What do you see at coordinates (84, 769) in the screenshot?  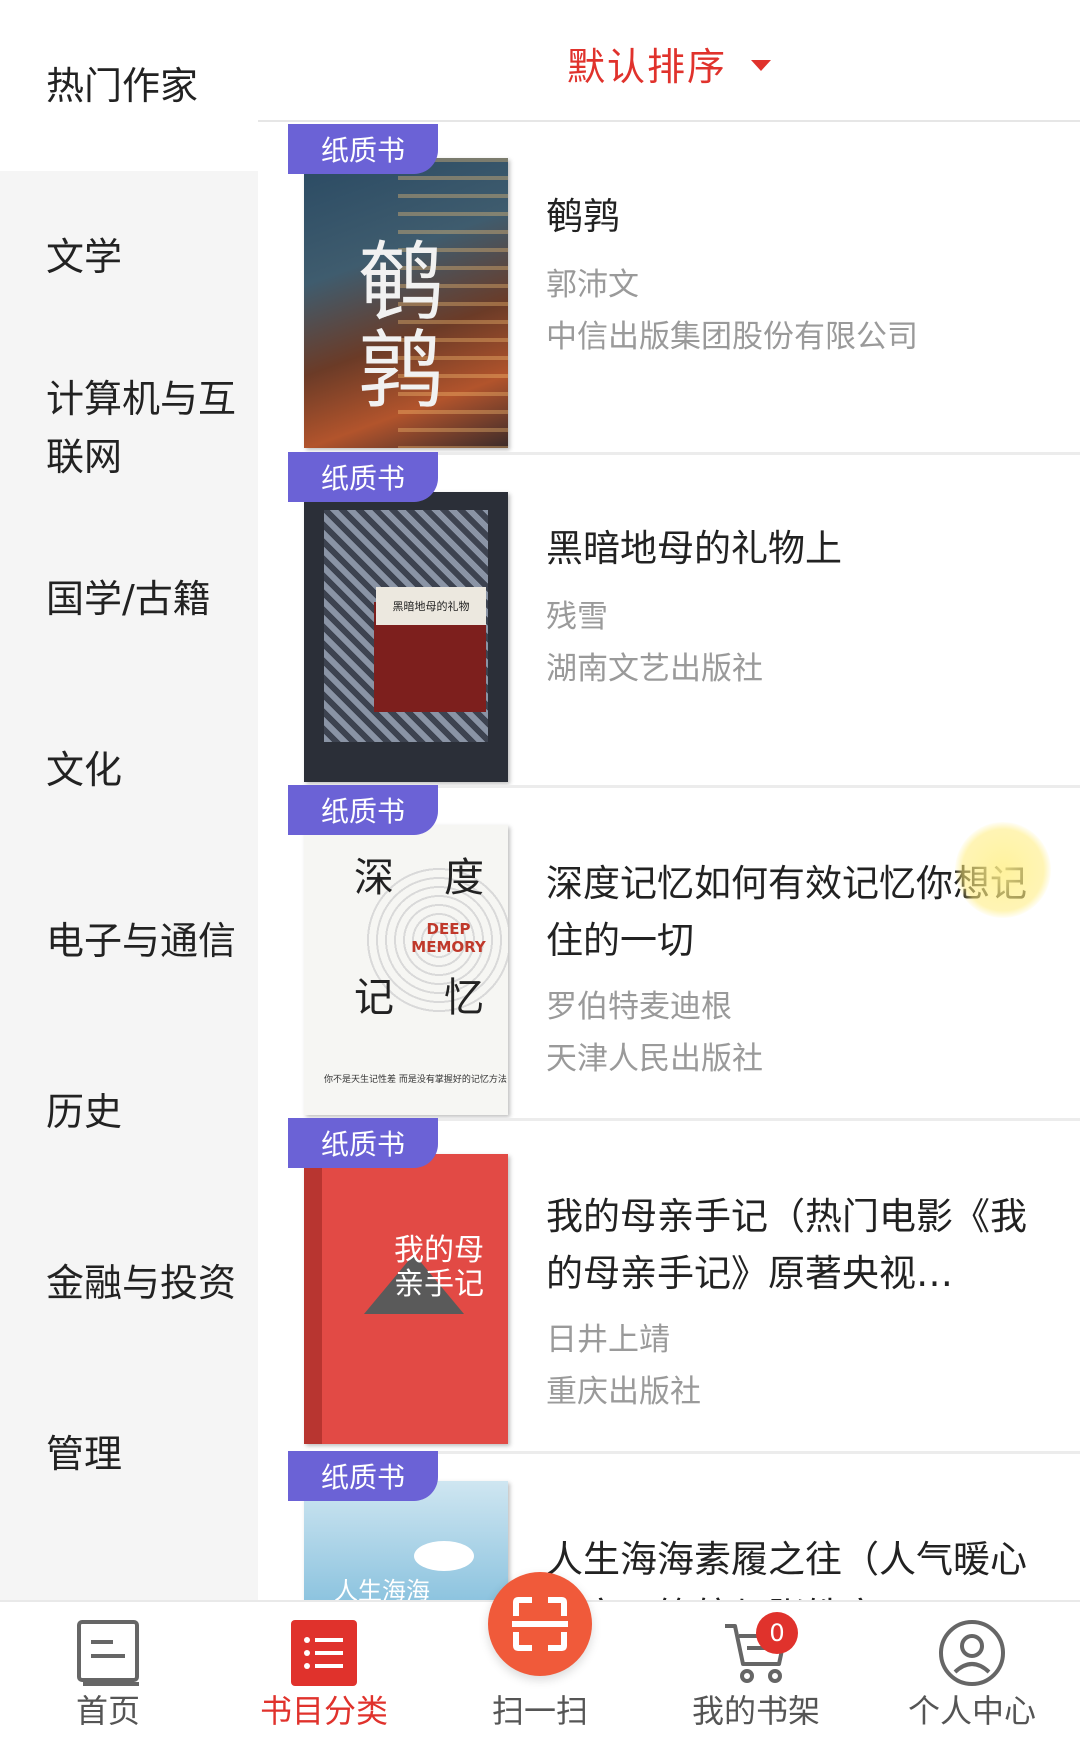 I see `sidebar-item-label: 文化` at bounding box center [84, 769].